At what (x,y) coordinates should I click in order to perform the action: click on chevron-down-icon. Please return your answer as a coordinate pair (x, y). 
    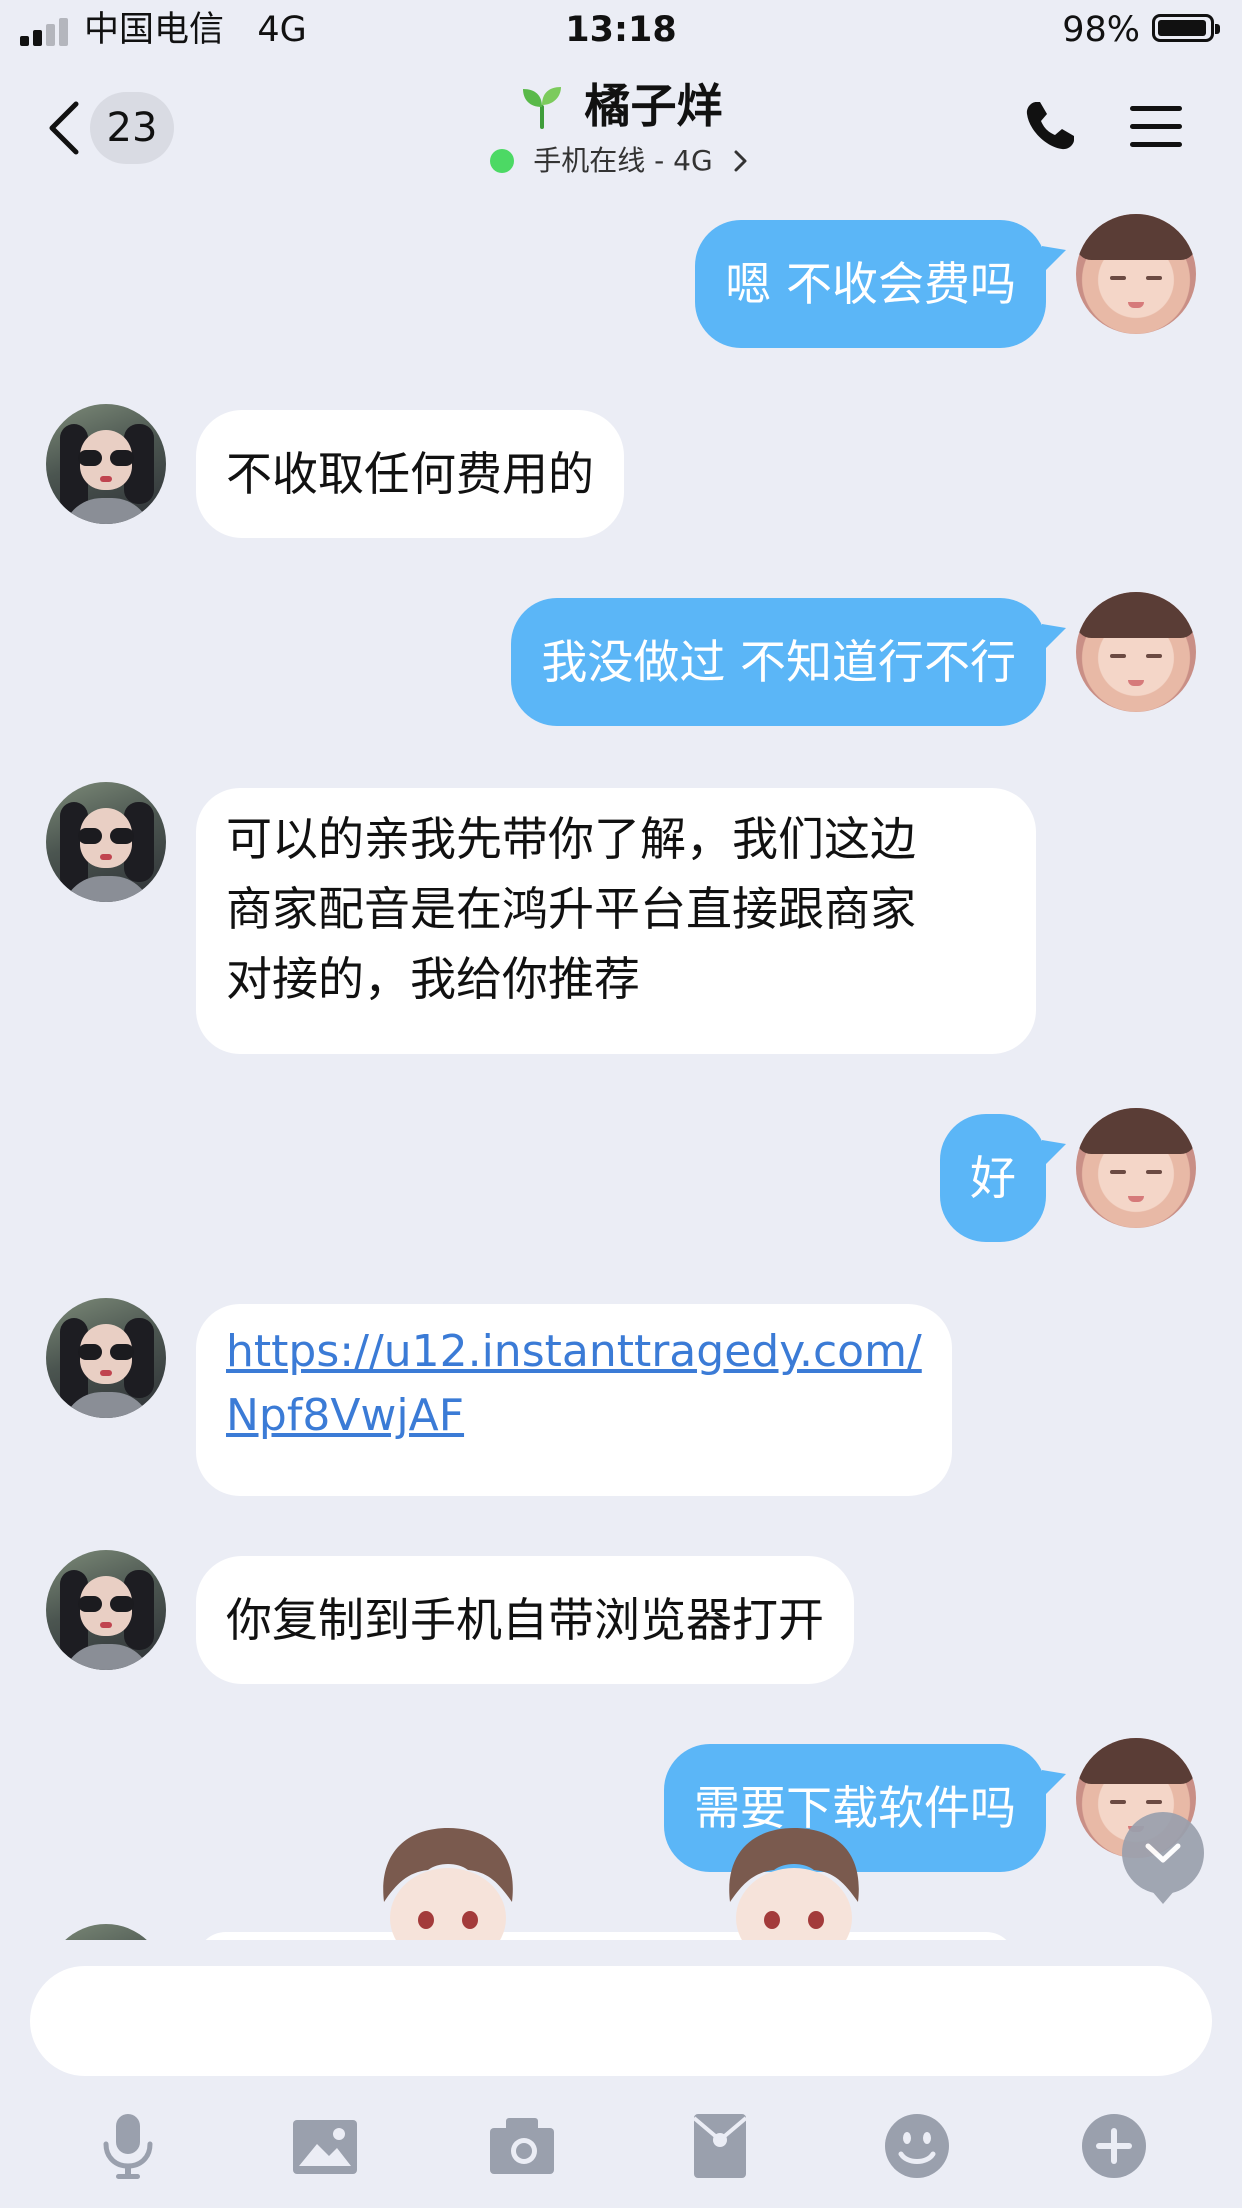
    Looking at the image, I should click on (1163, 1853).